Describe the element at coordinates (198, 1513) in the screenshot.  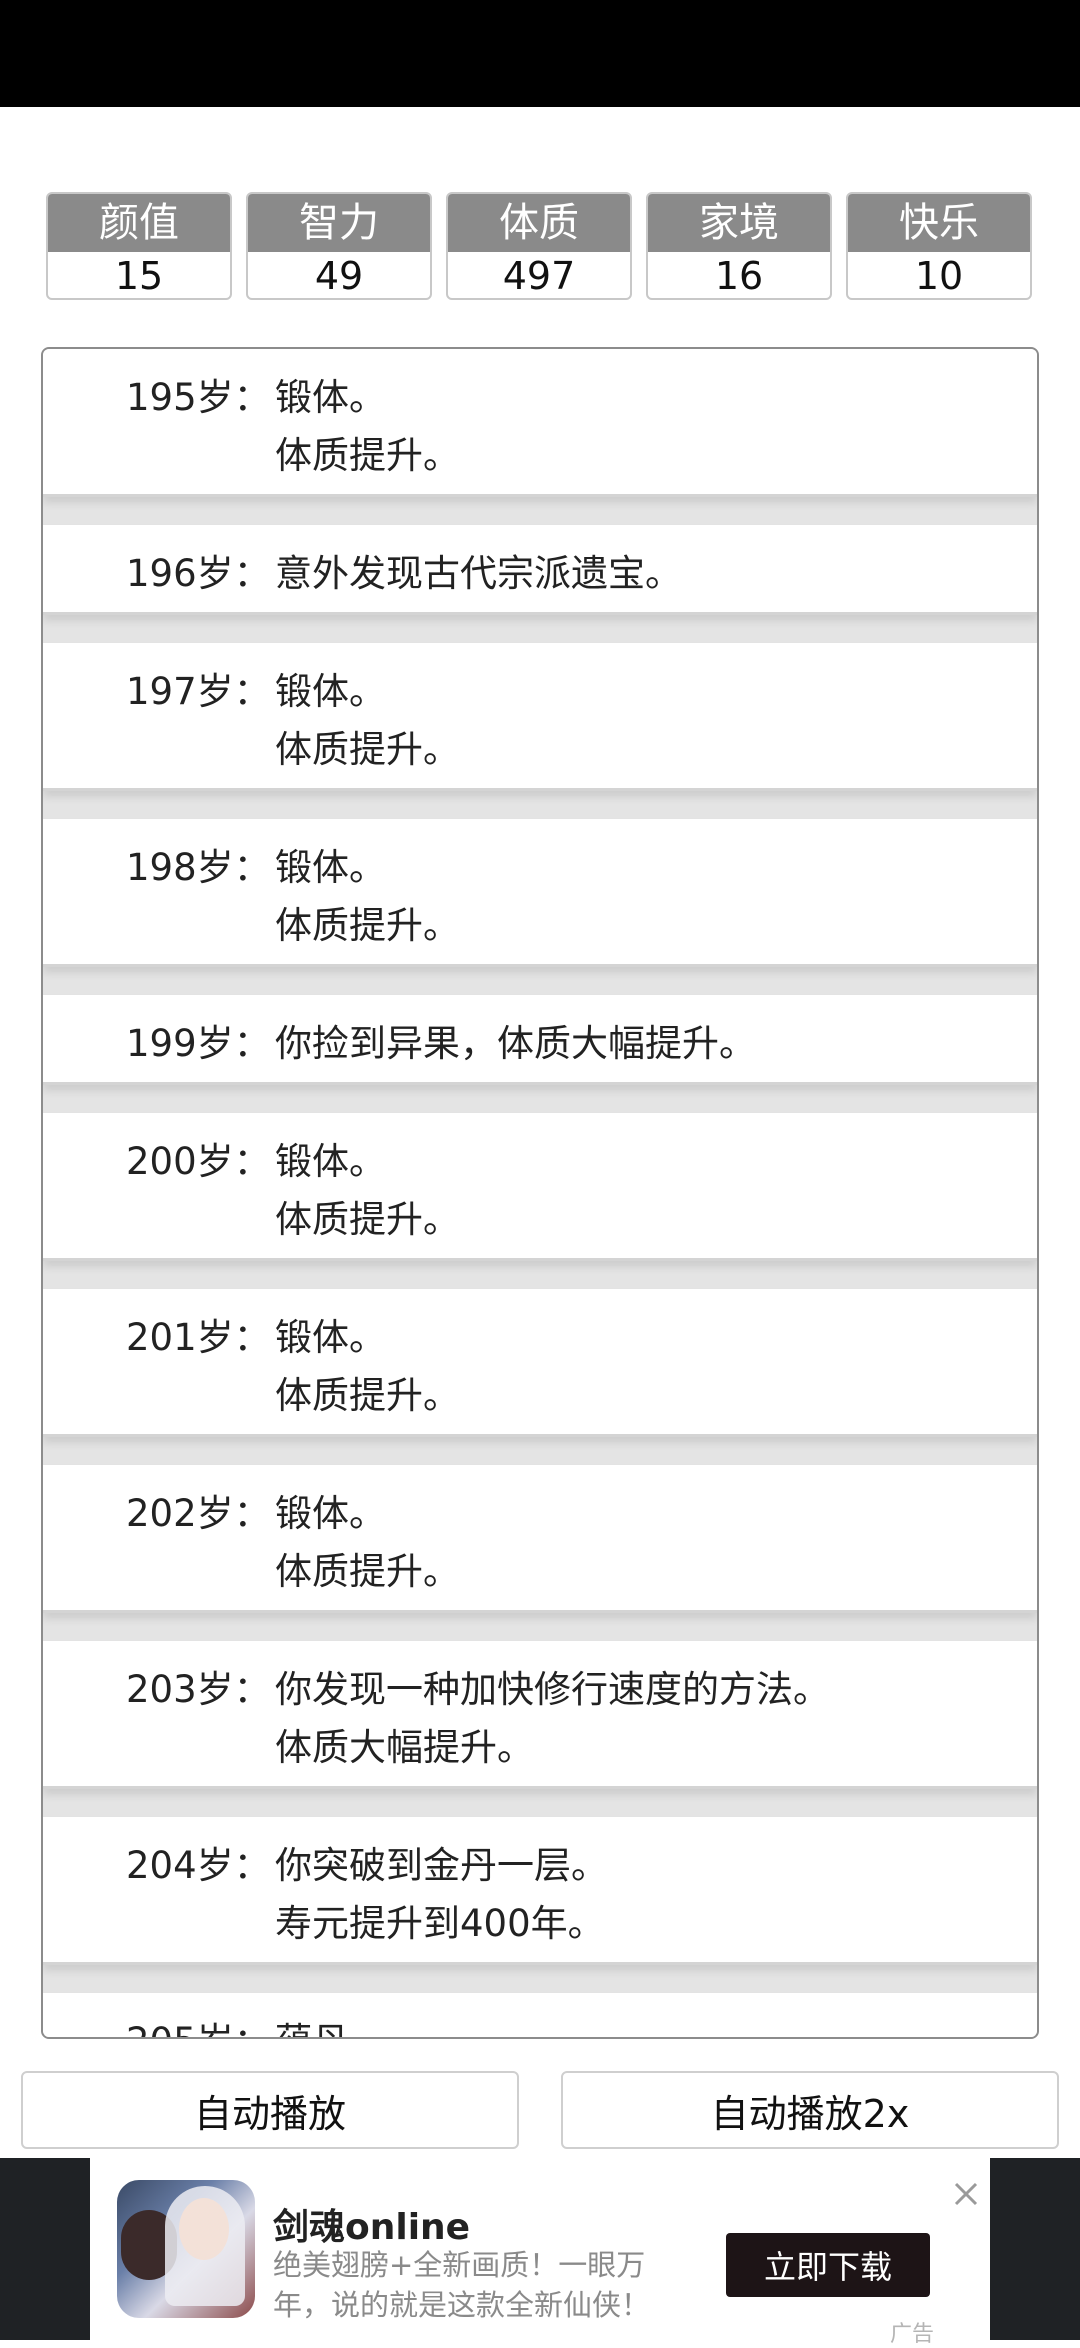
I see `log-age: 202岁：` at that location.